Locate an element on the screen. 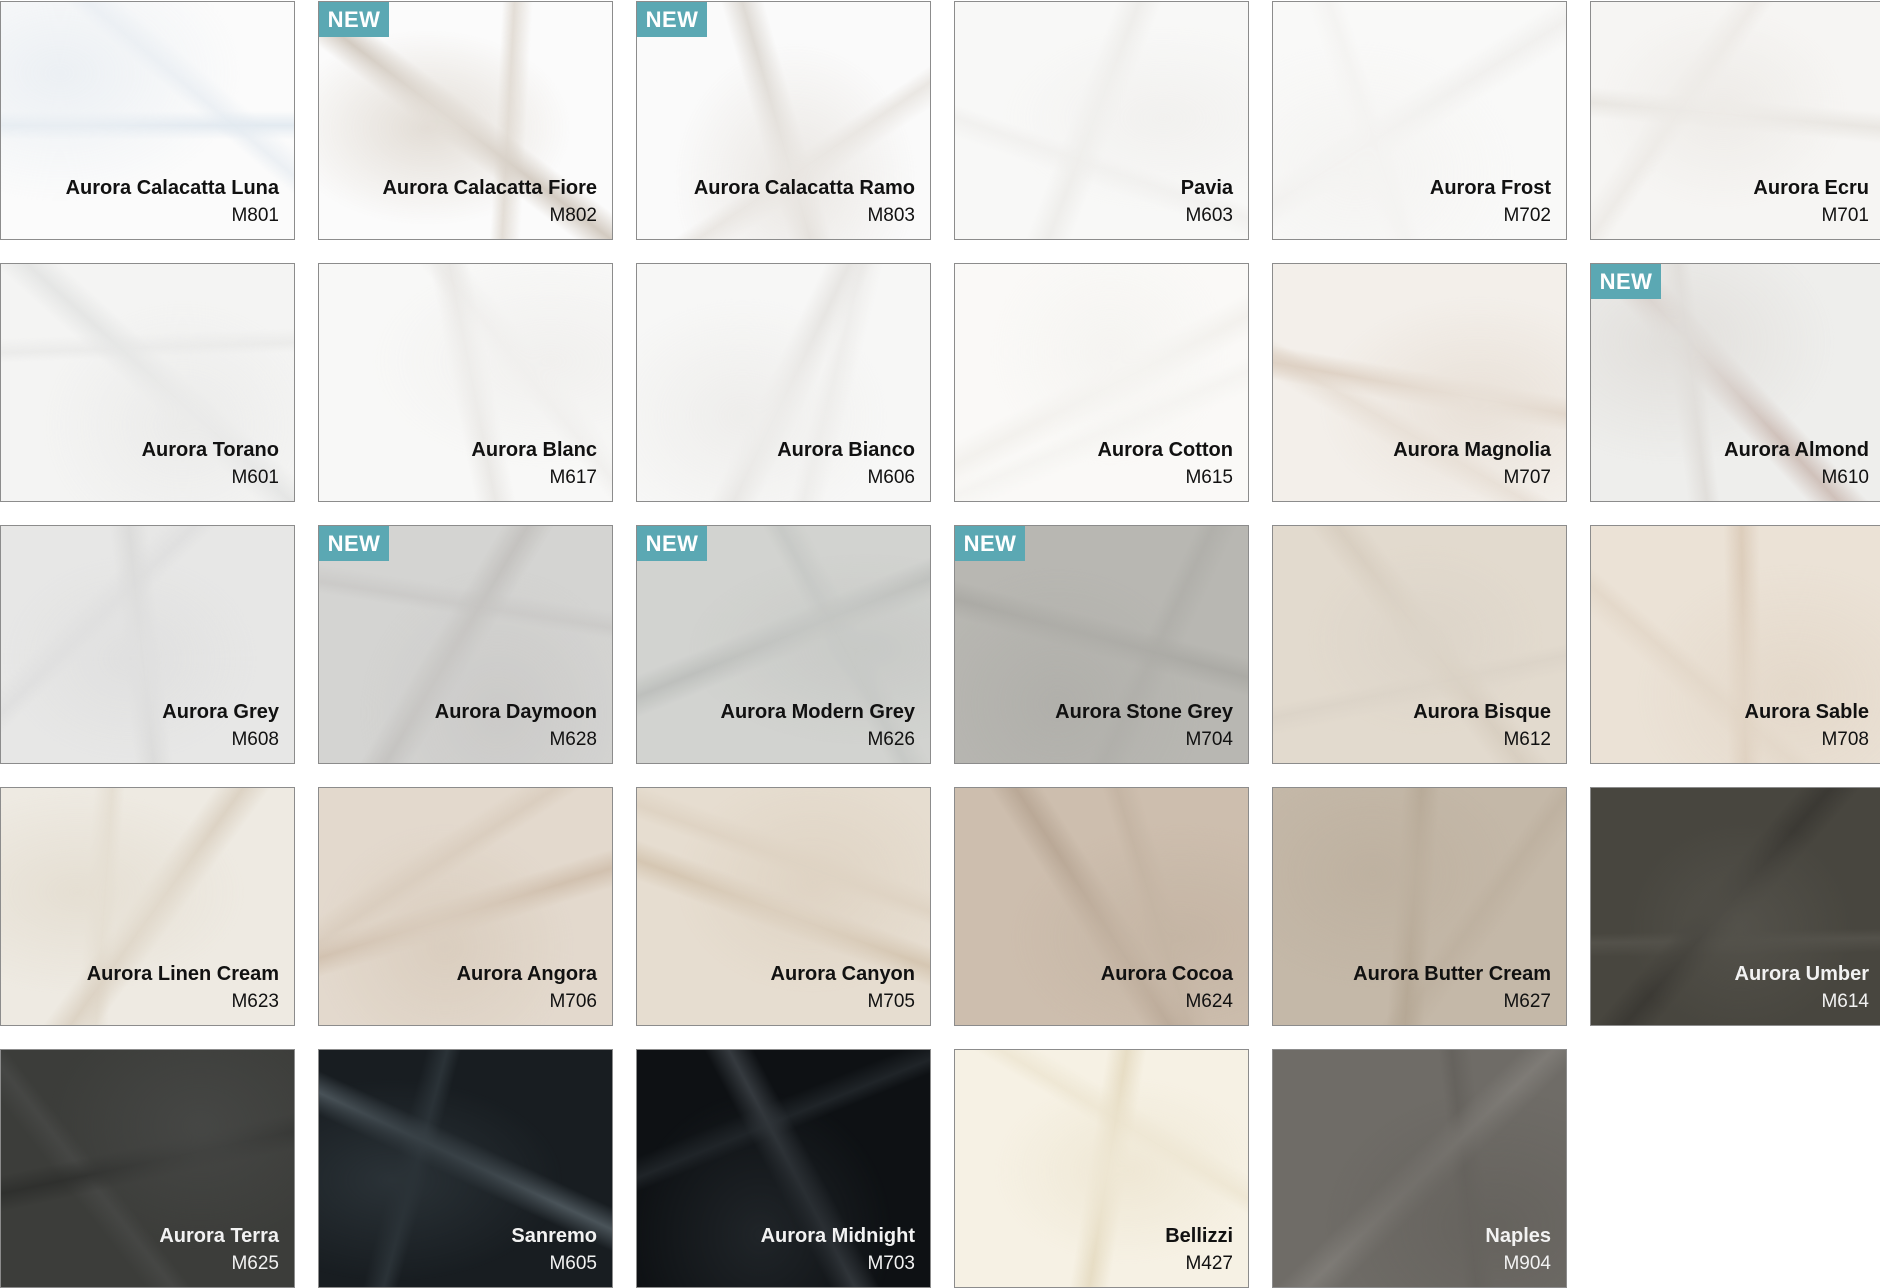 The width and height of the screenshot is (1880, 1288). swatch-label: Aurora Daymoon M628 is located at coordinates (516, 726).